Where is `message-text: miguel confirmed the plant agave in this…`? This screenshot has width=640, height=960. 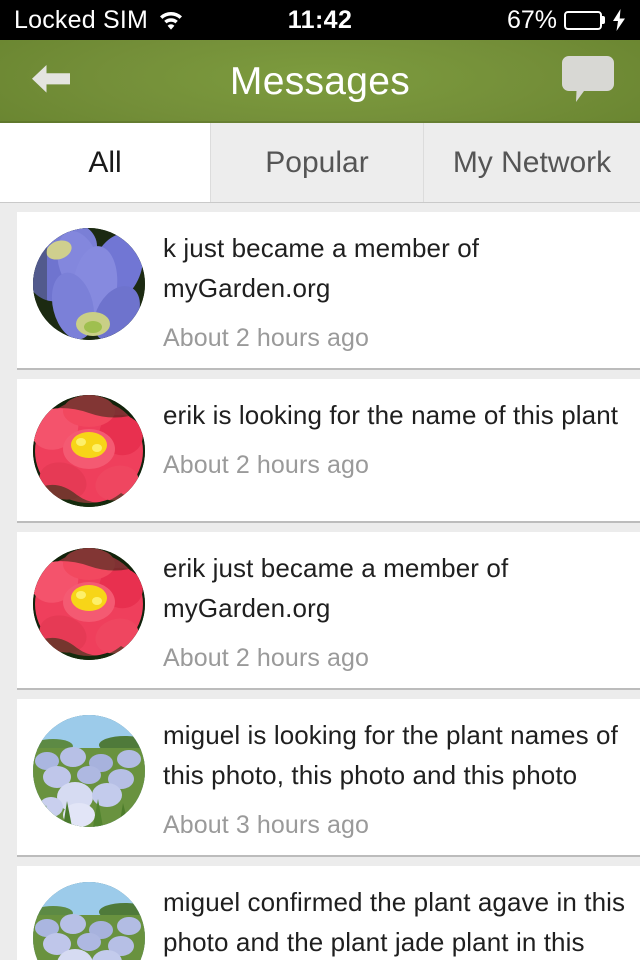 message-text: miguel confirmed the plant agave in this… is located at coordinates (394, 922).